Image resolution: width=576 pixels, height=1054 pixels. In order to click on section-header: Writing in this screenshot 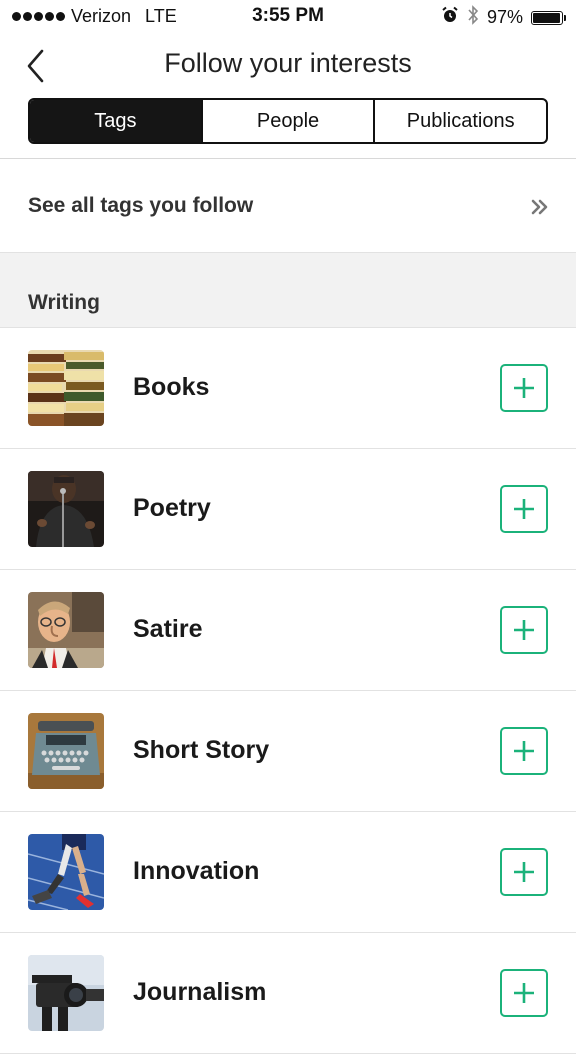, I will do `click(288, 290)`.